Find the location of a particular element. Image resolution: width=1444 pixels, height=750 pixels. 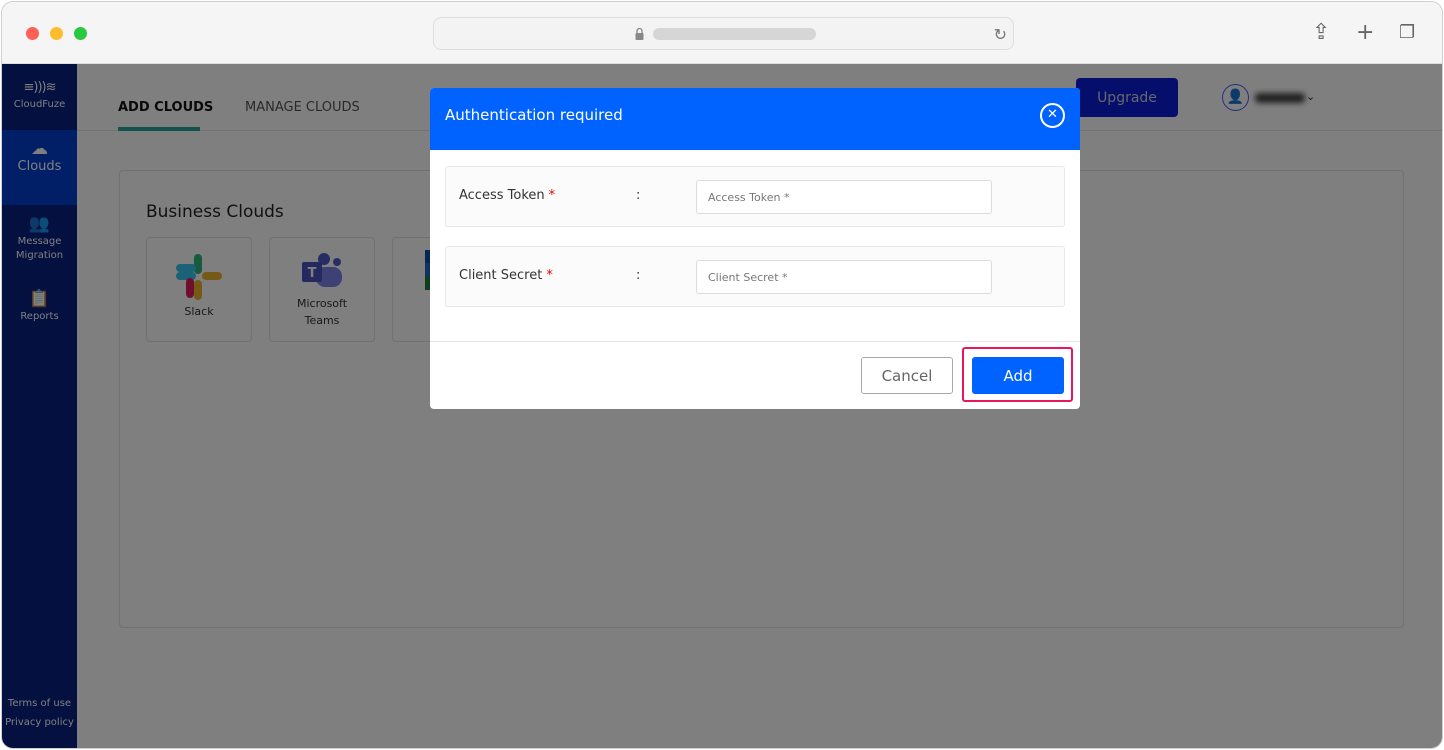

add-button: Add is located at coordinates (1018, 375).